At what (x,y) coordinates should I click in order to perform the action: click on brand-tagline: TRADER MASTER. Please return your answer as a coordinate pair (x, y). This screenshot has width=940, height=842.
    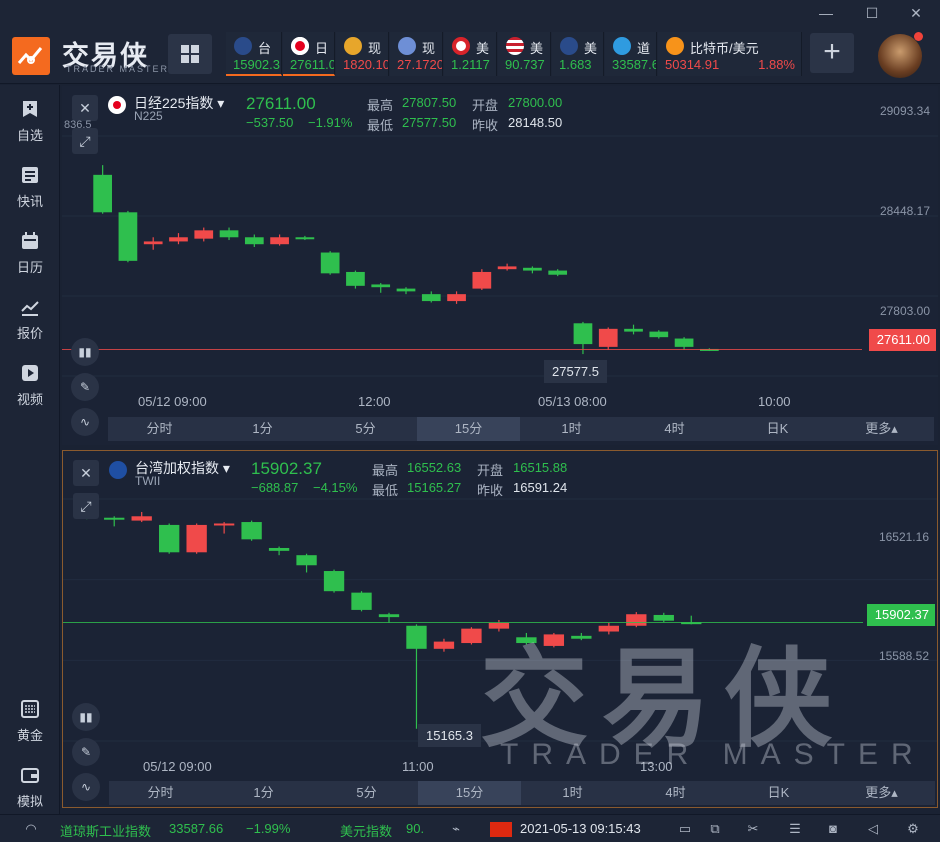
    Looking at the image, I should click on (118, 69).